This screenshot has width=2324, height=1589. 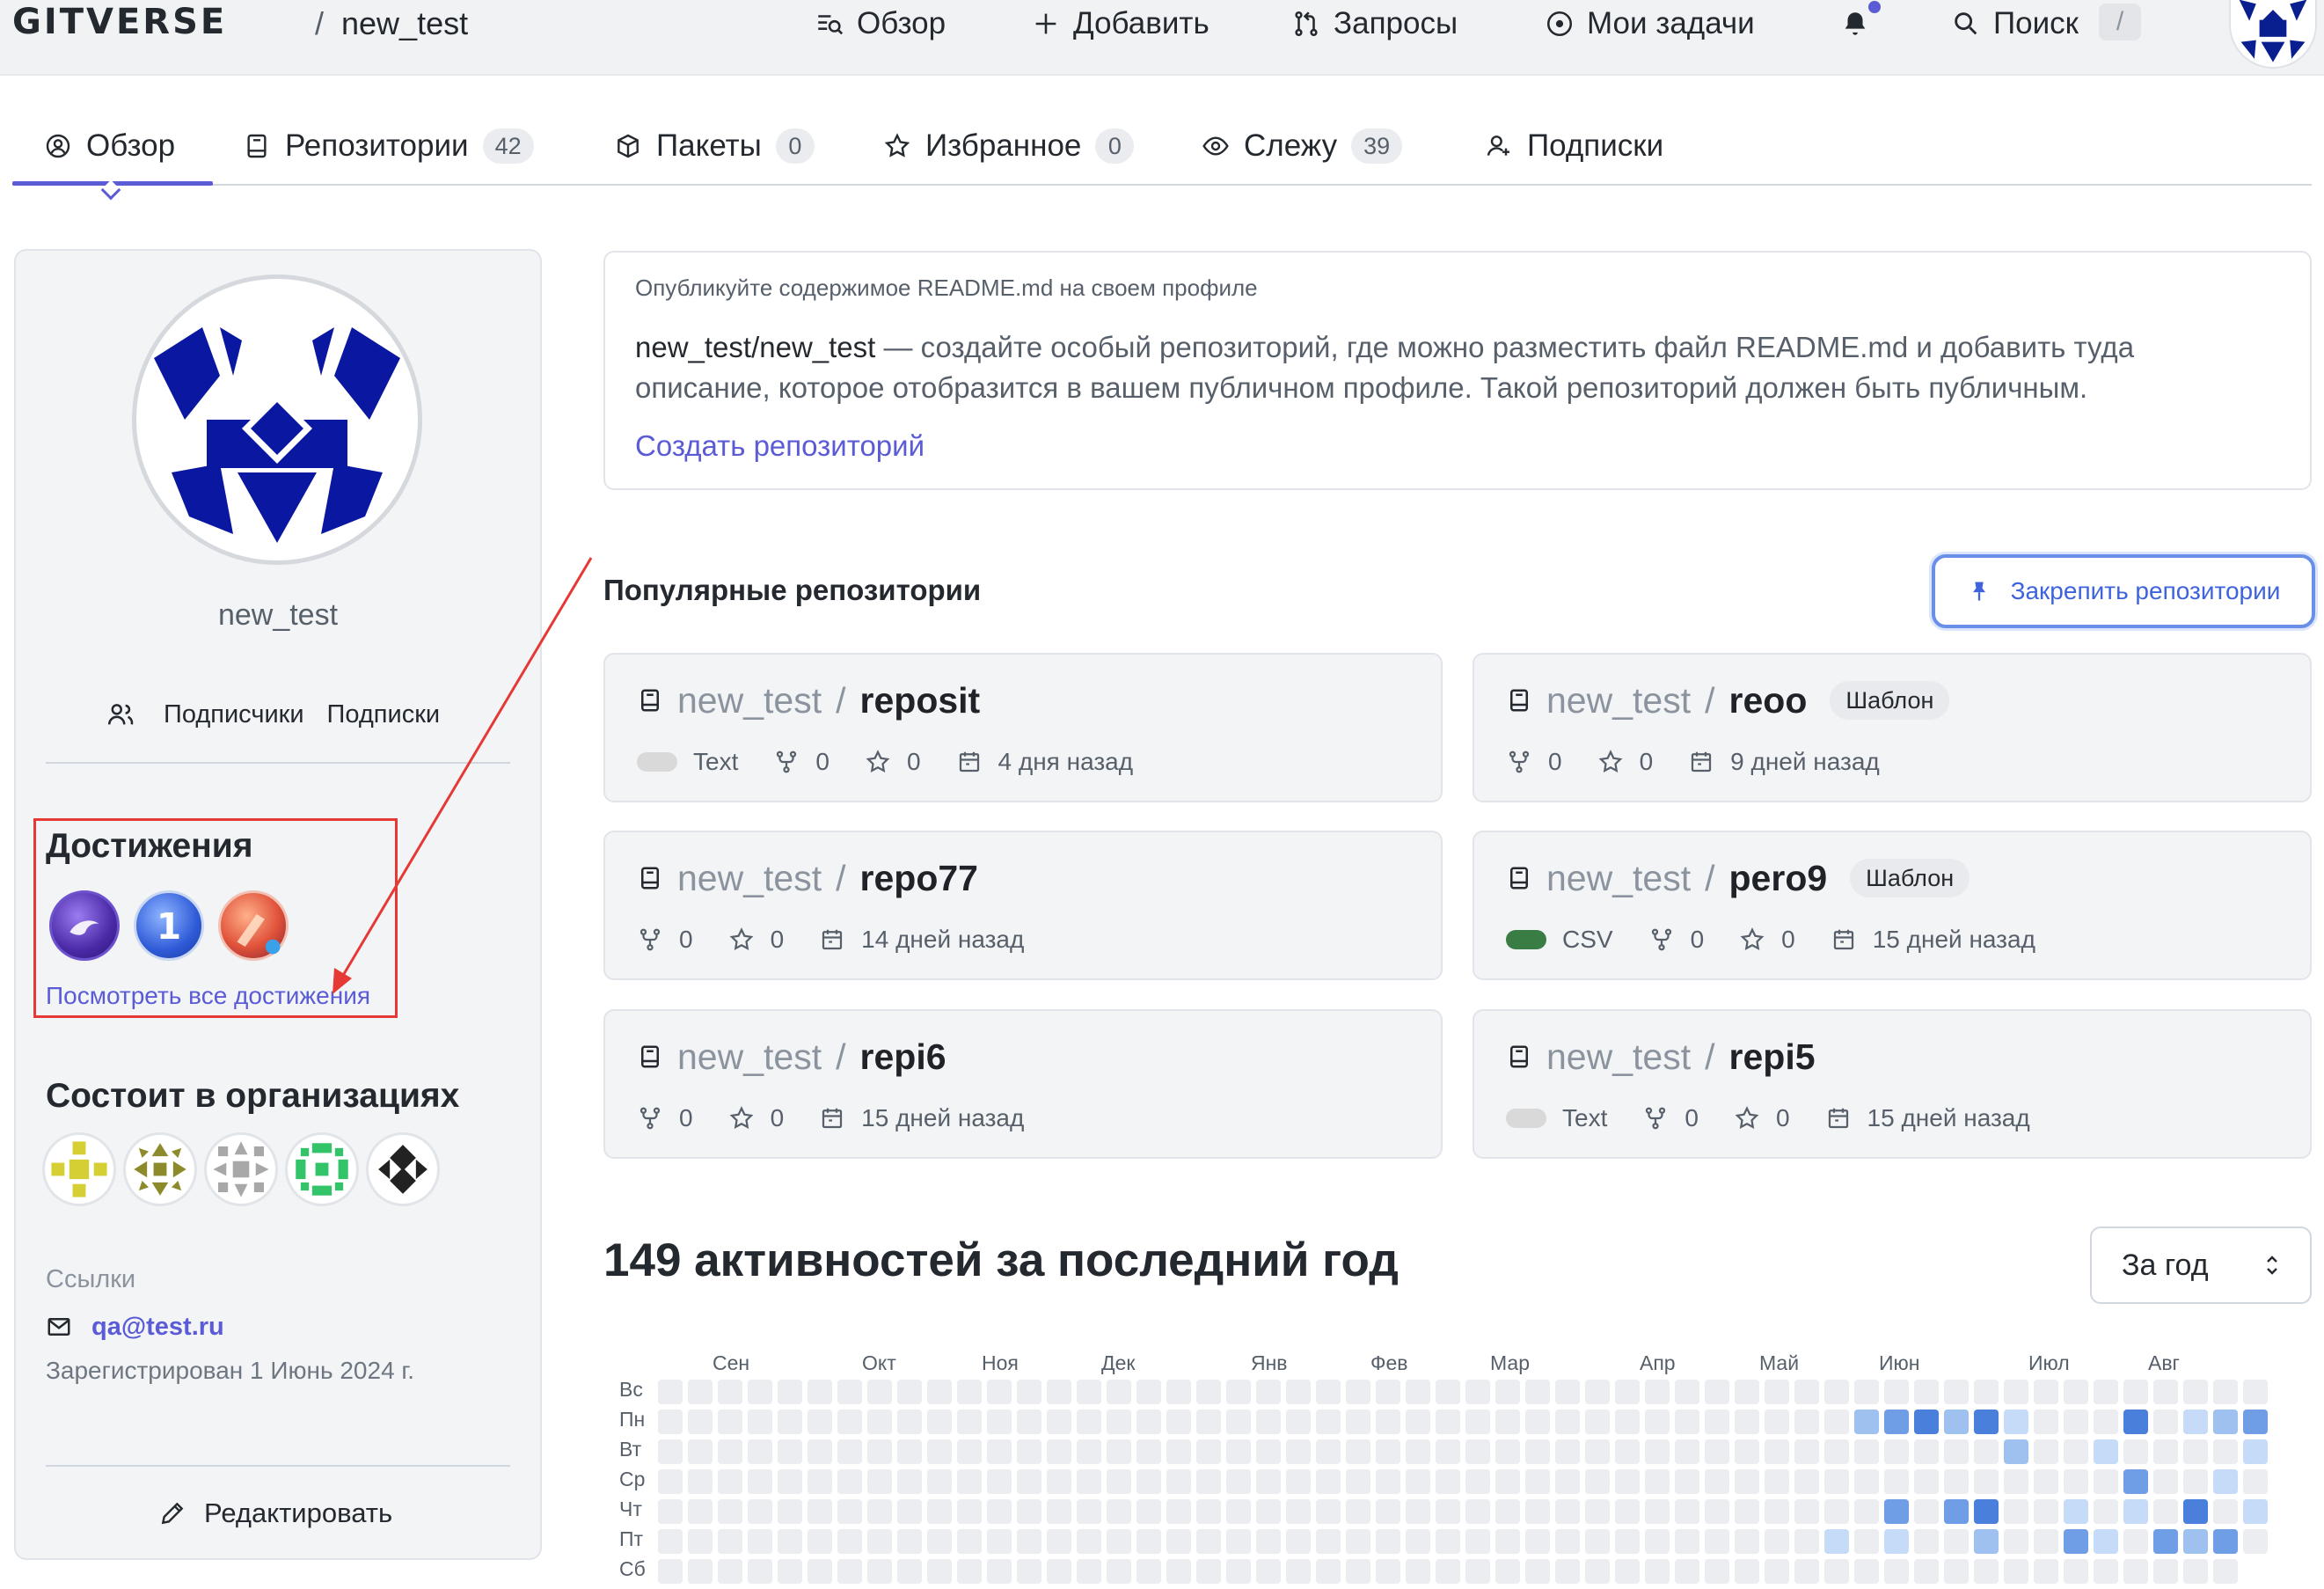 I want to click on tab-favorites: Избранное 0, so click(x=1009, y=146).